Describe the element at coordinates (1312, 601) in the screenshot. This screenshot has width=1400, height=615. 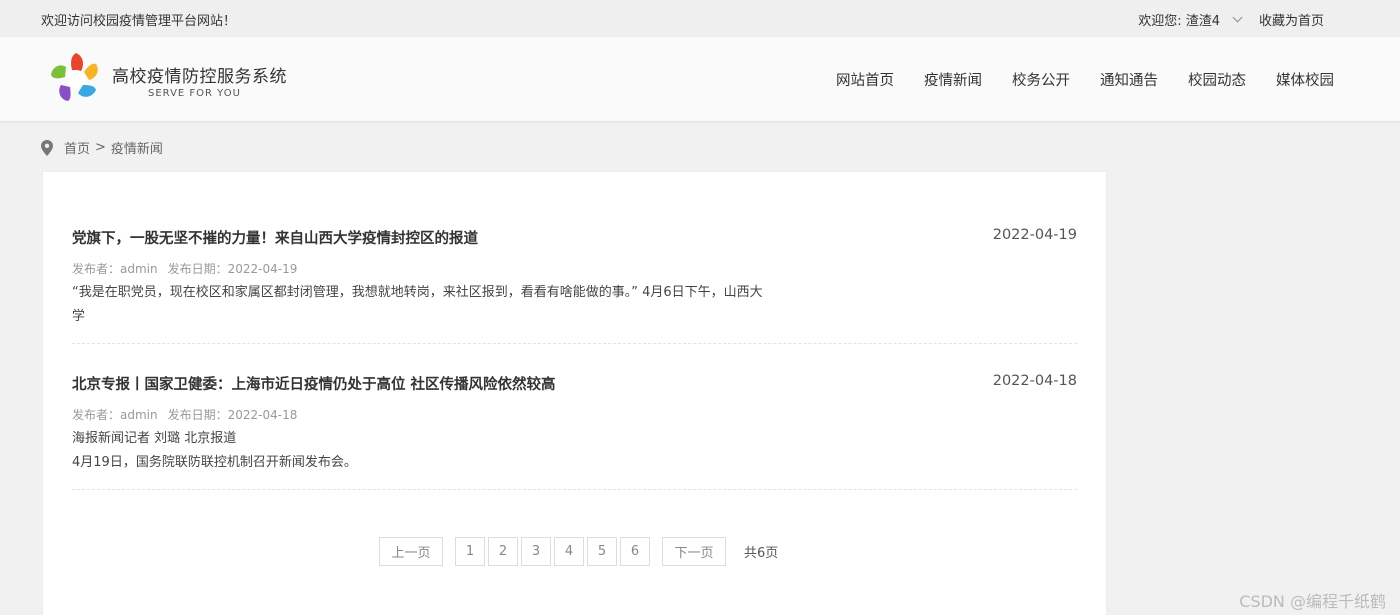
I see `watermark: CSDN @编程千纸鹤` at that location.